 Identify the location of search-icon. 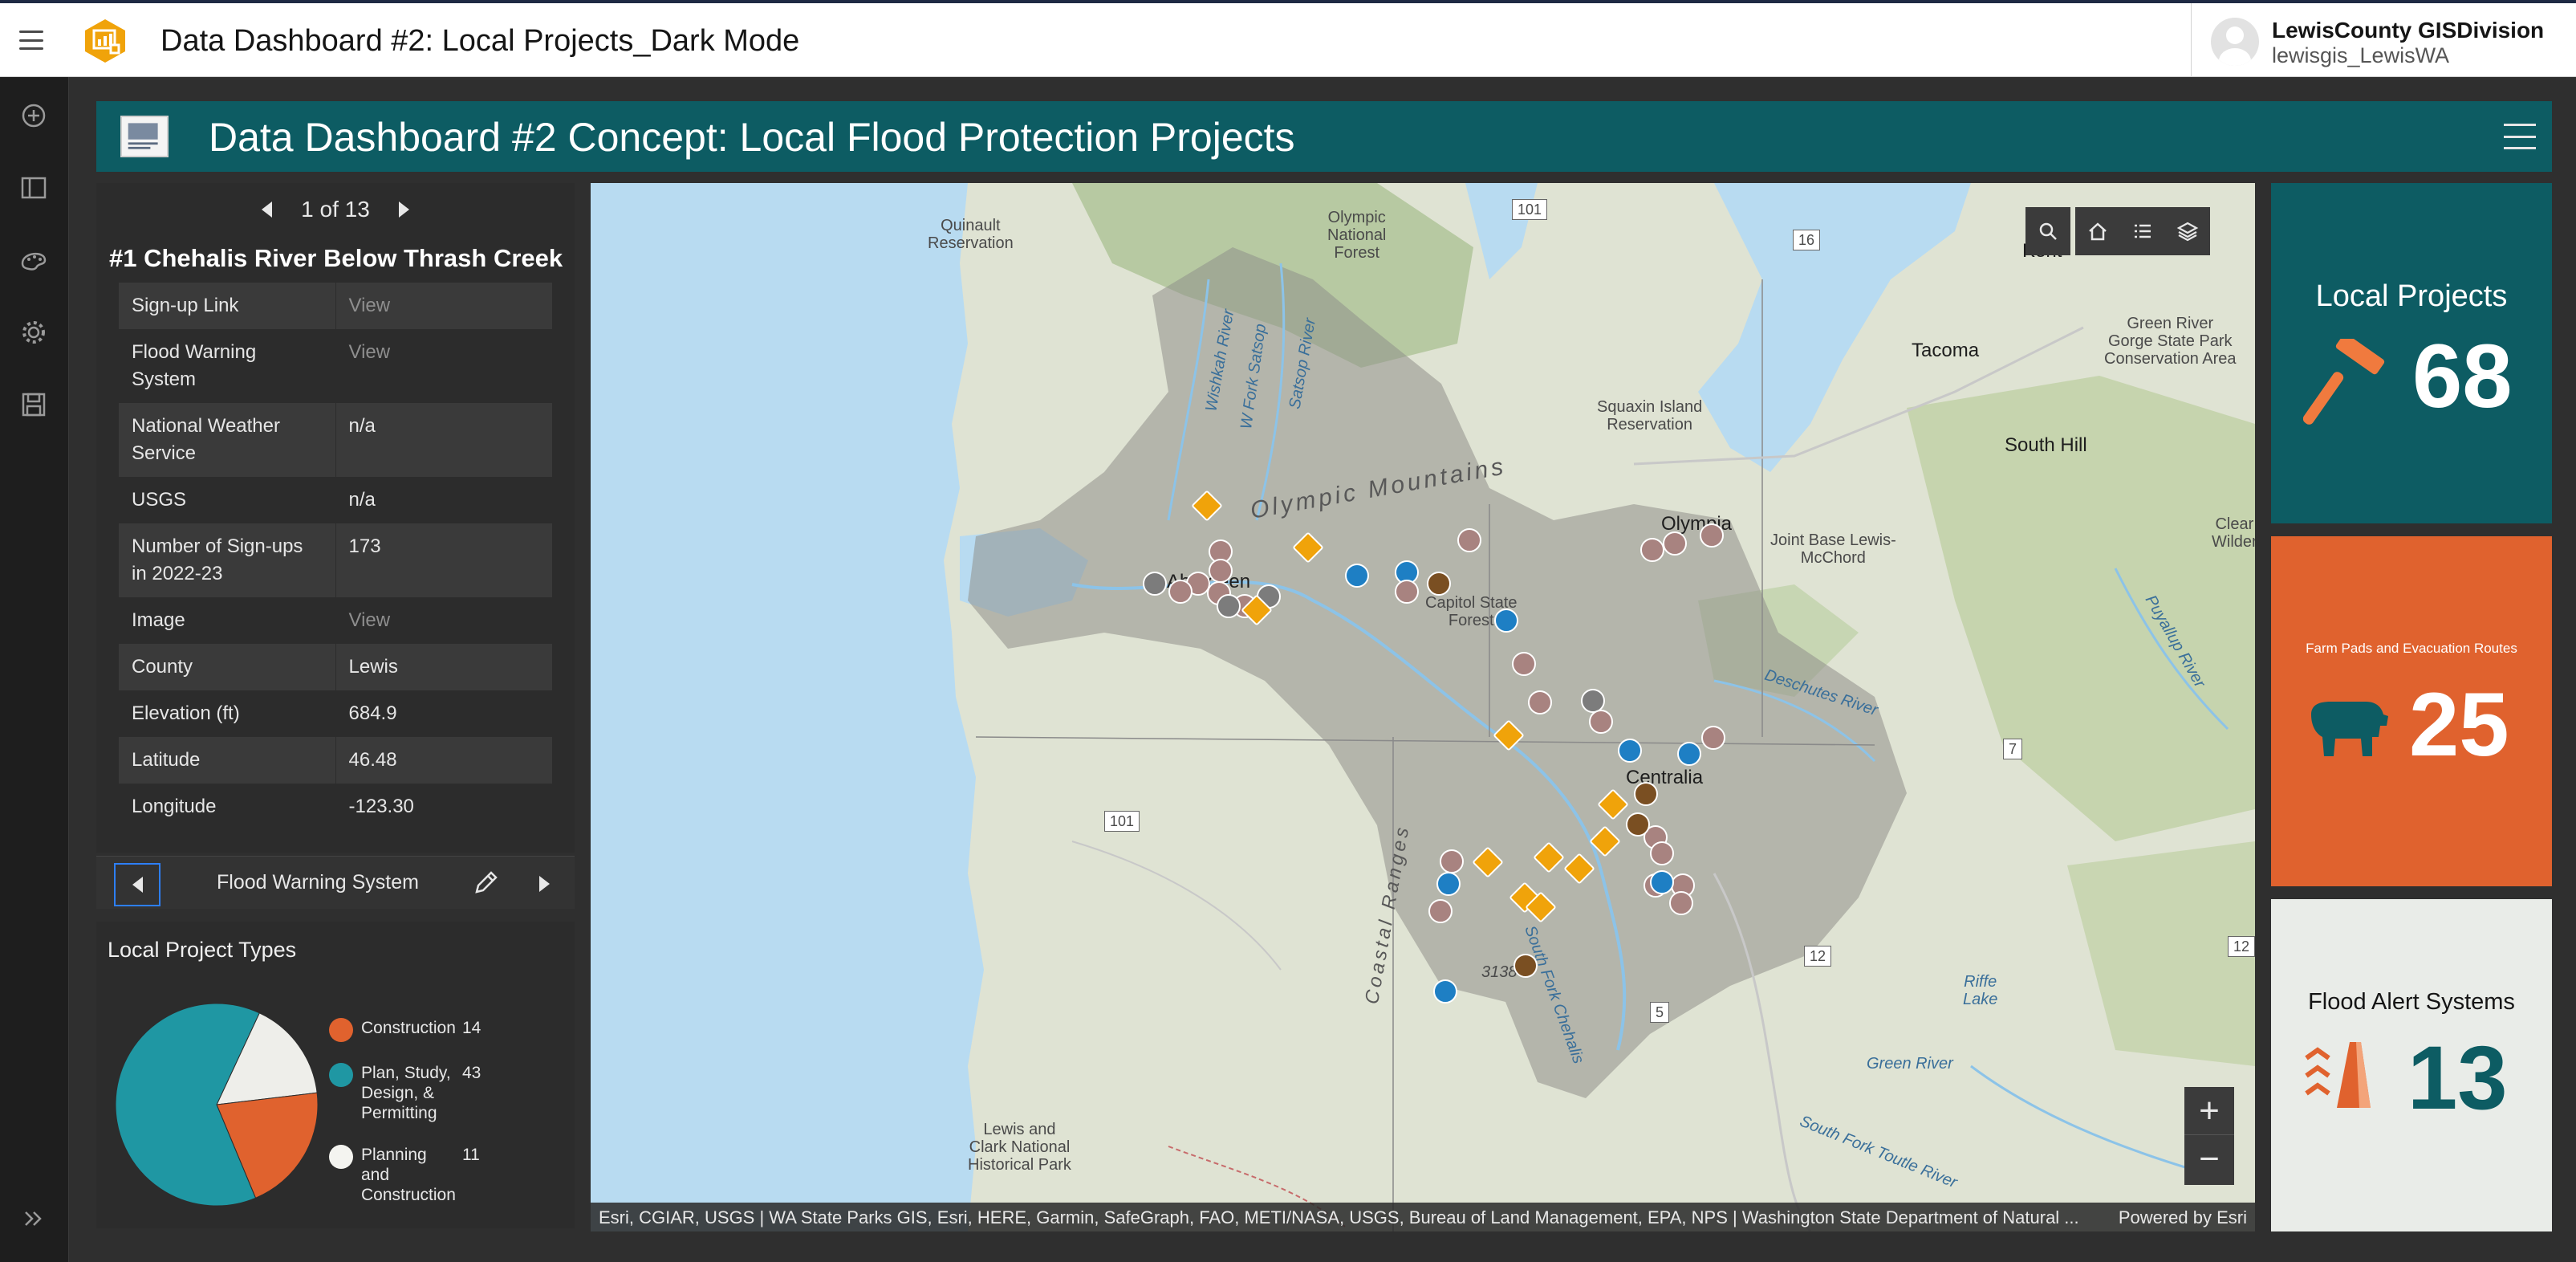
(2048, 231).